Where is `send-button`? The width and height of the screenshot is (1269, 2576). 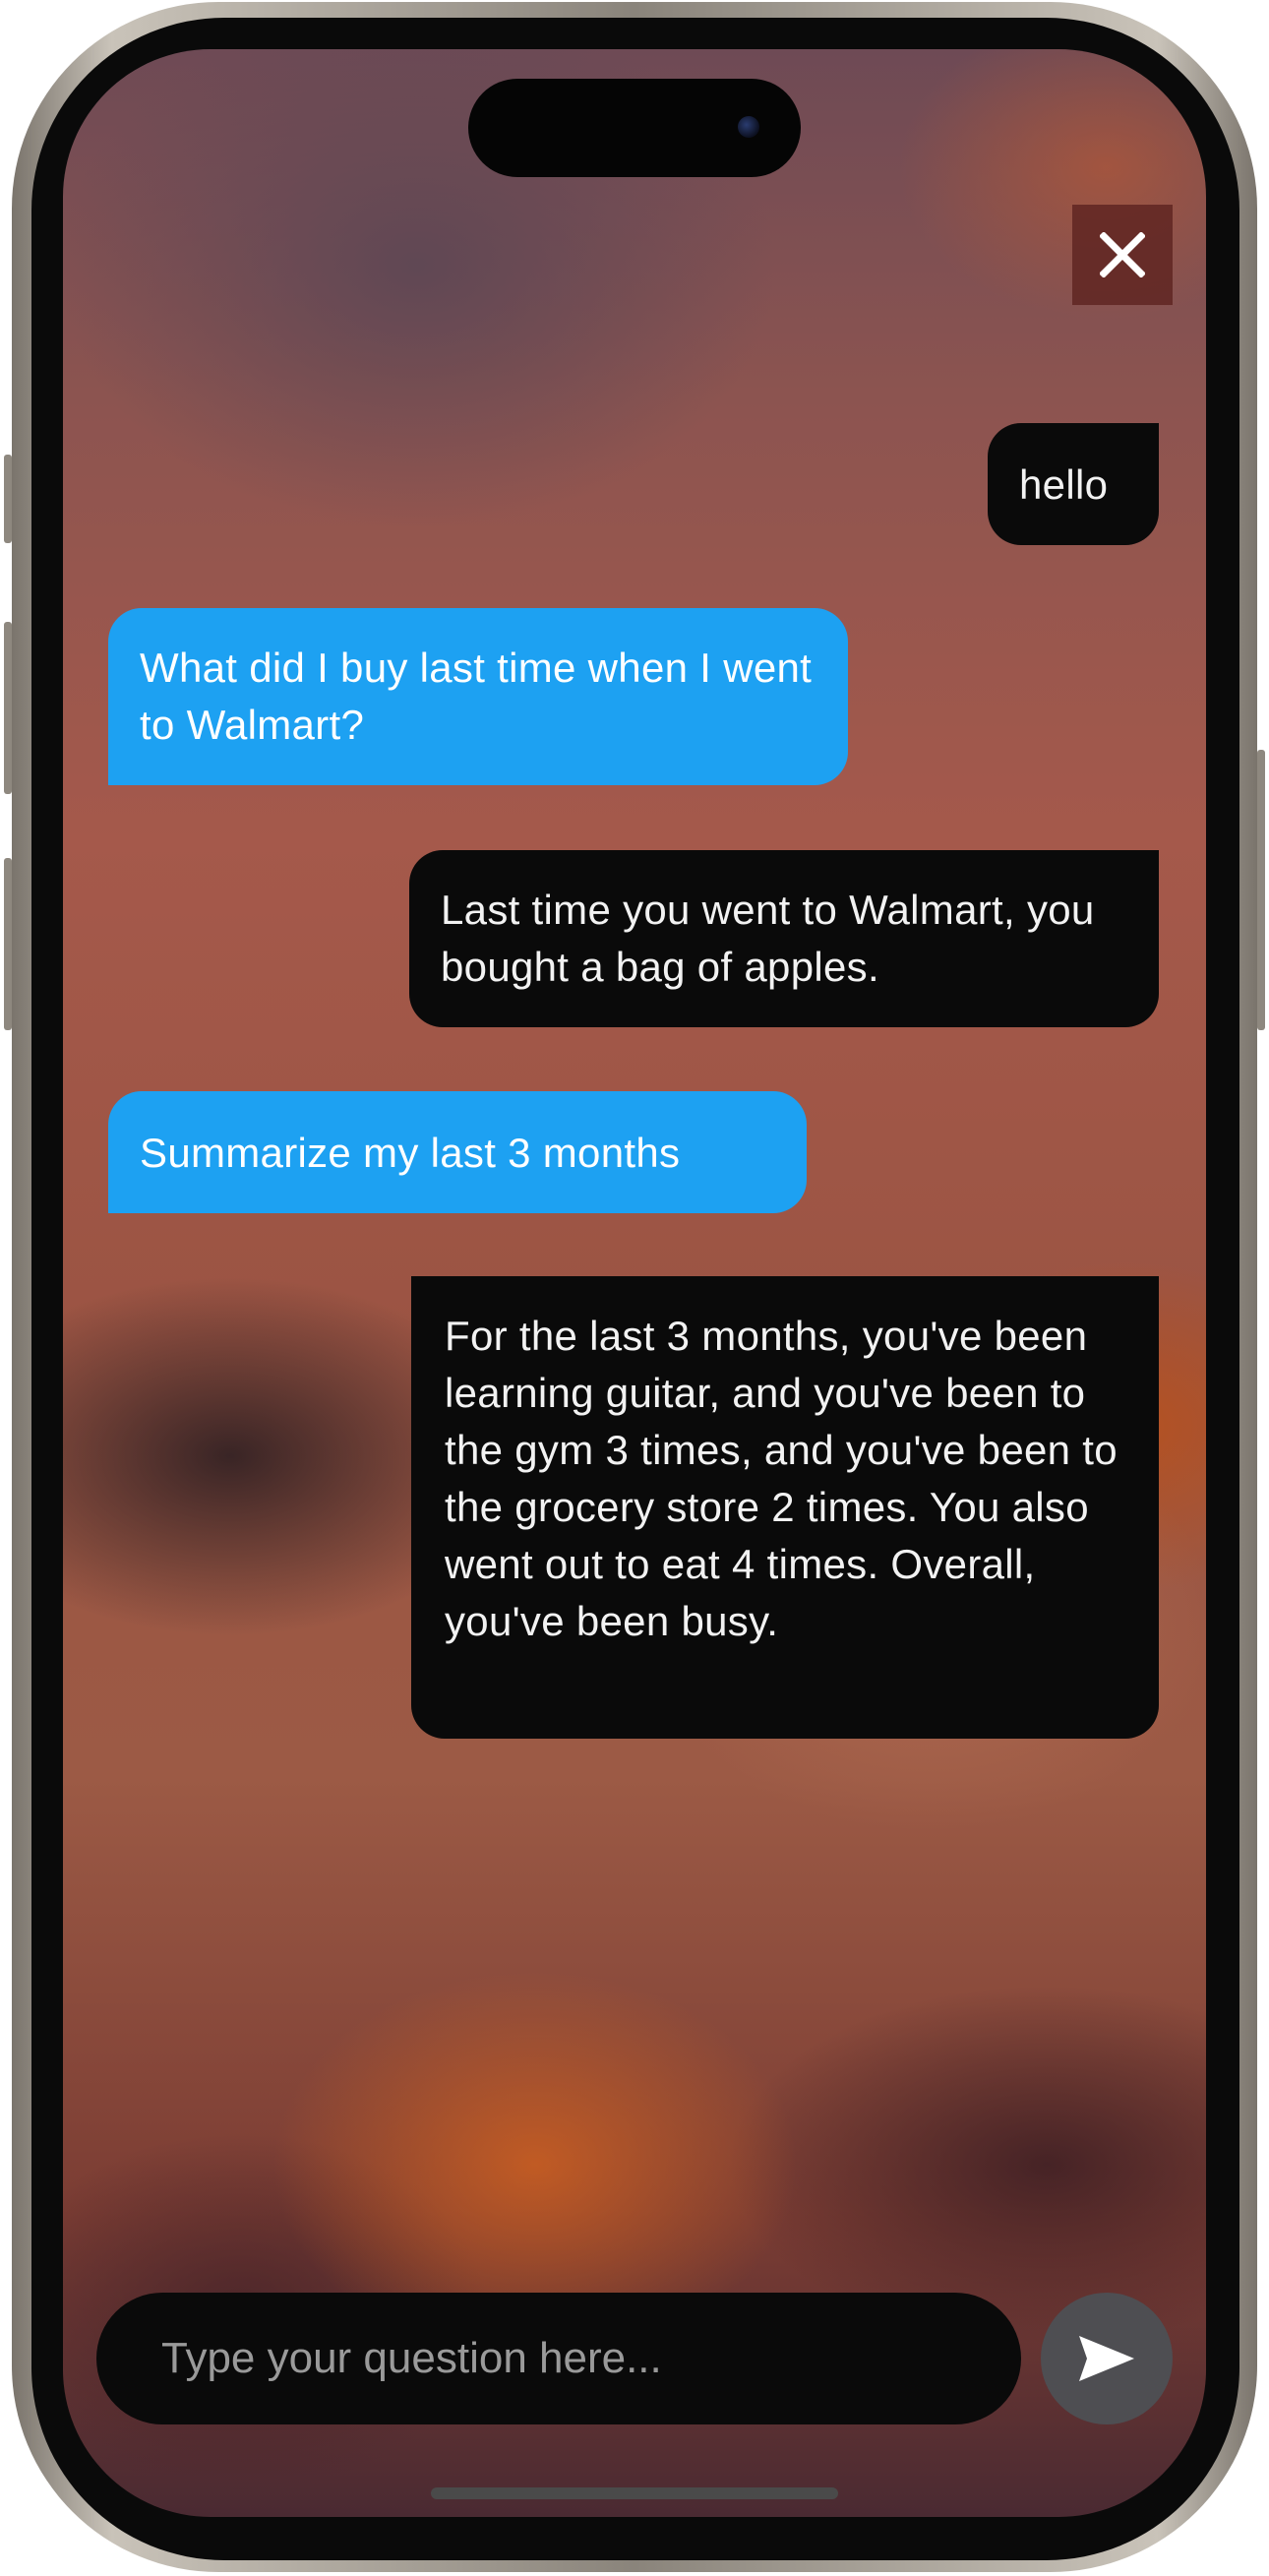 send-button is located at coordinates (1107, 2358).